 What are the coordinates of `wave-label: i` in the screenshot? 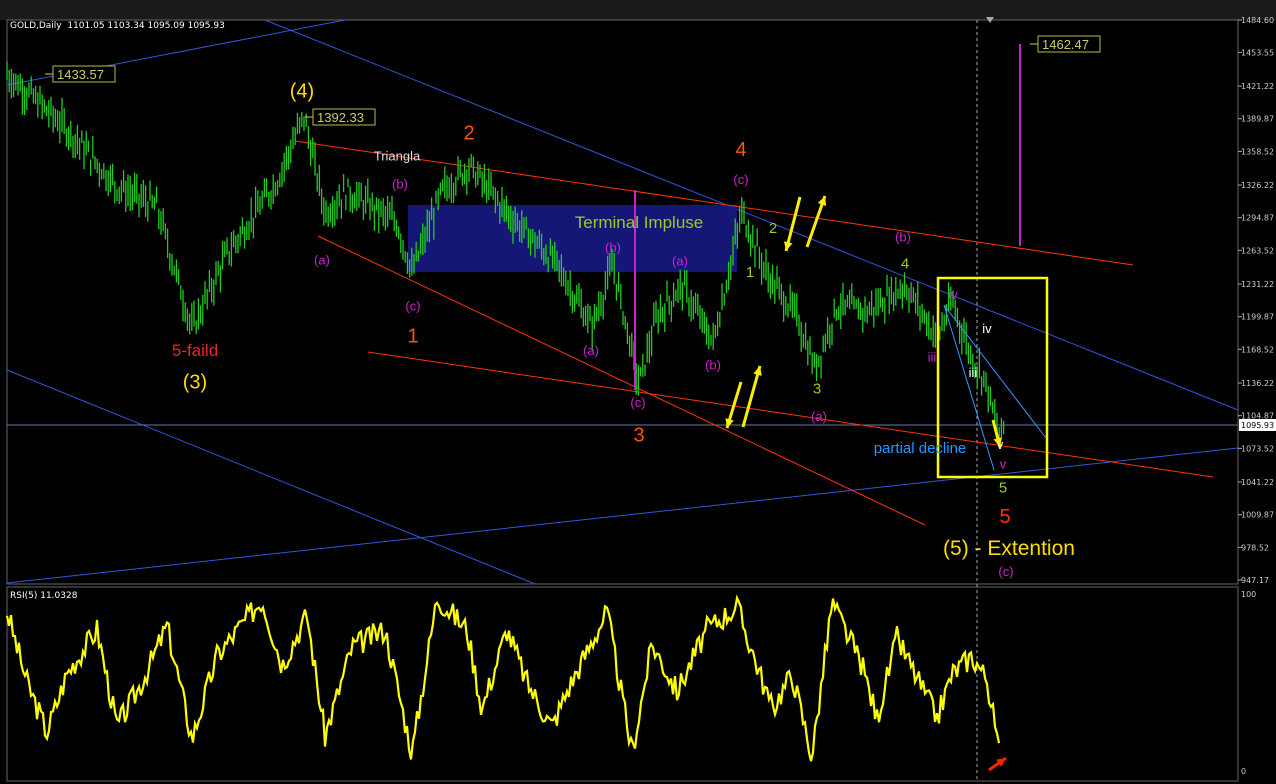 It's located at (911, 294).